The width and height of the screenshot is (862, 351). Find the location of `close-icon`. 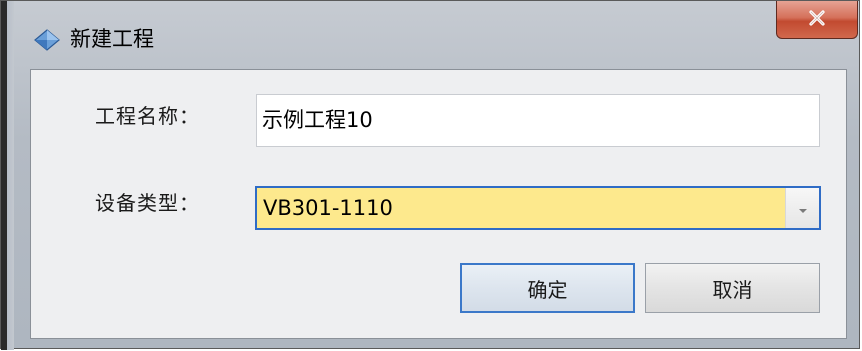

close-icon is located at coordinates (817, 20).